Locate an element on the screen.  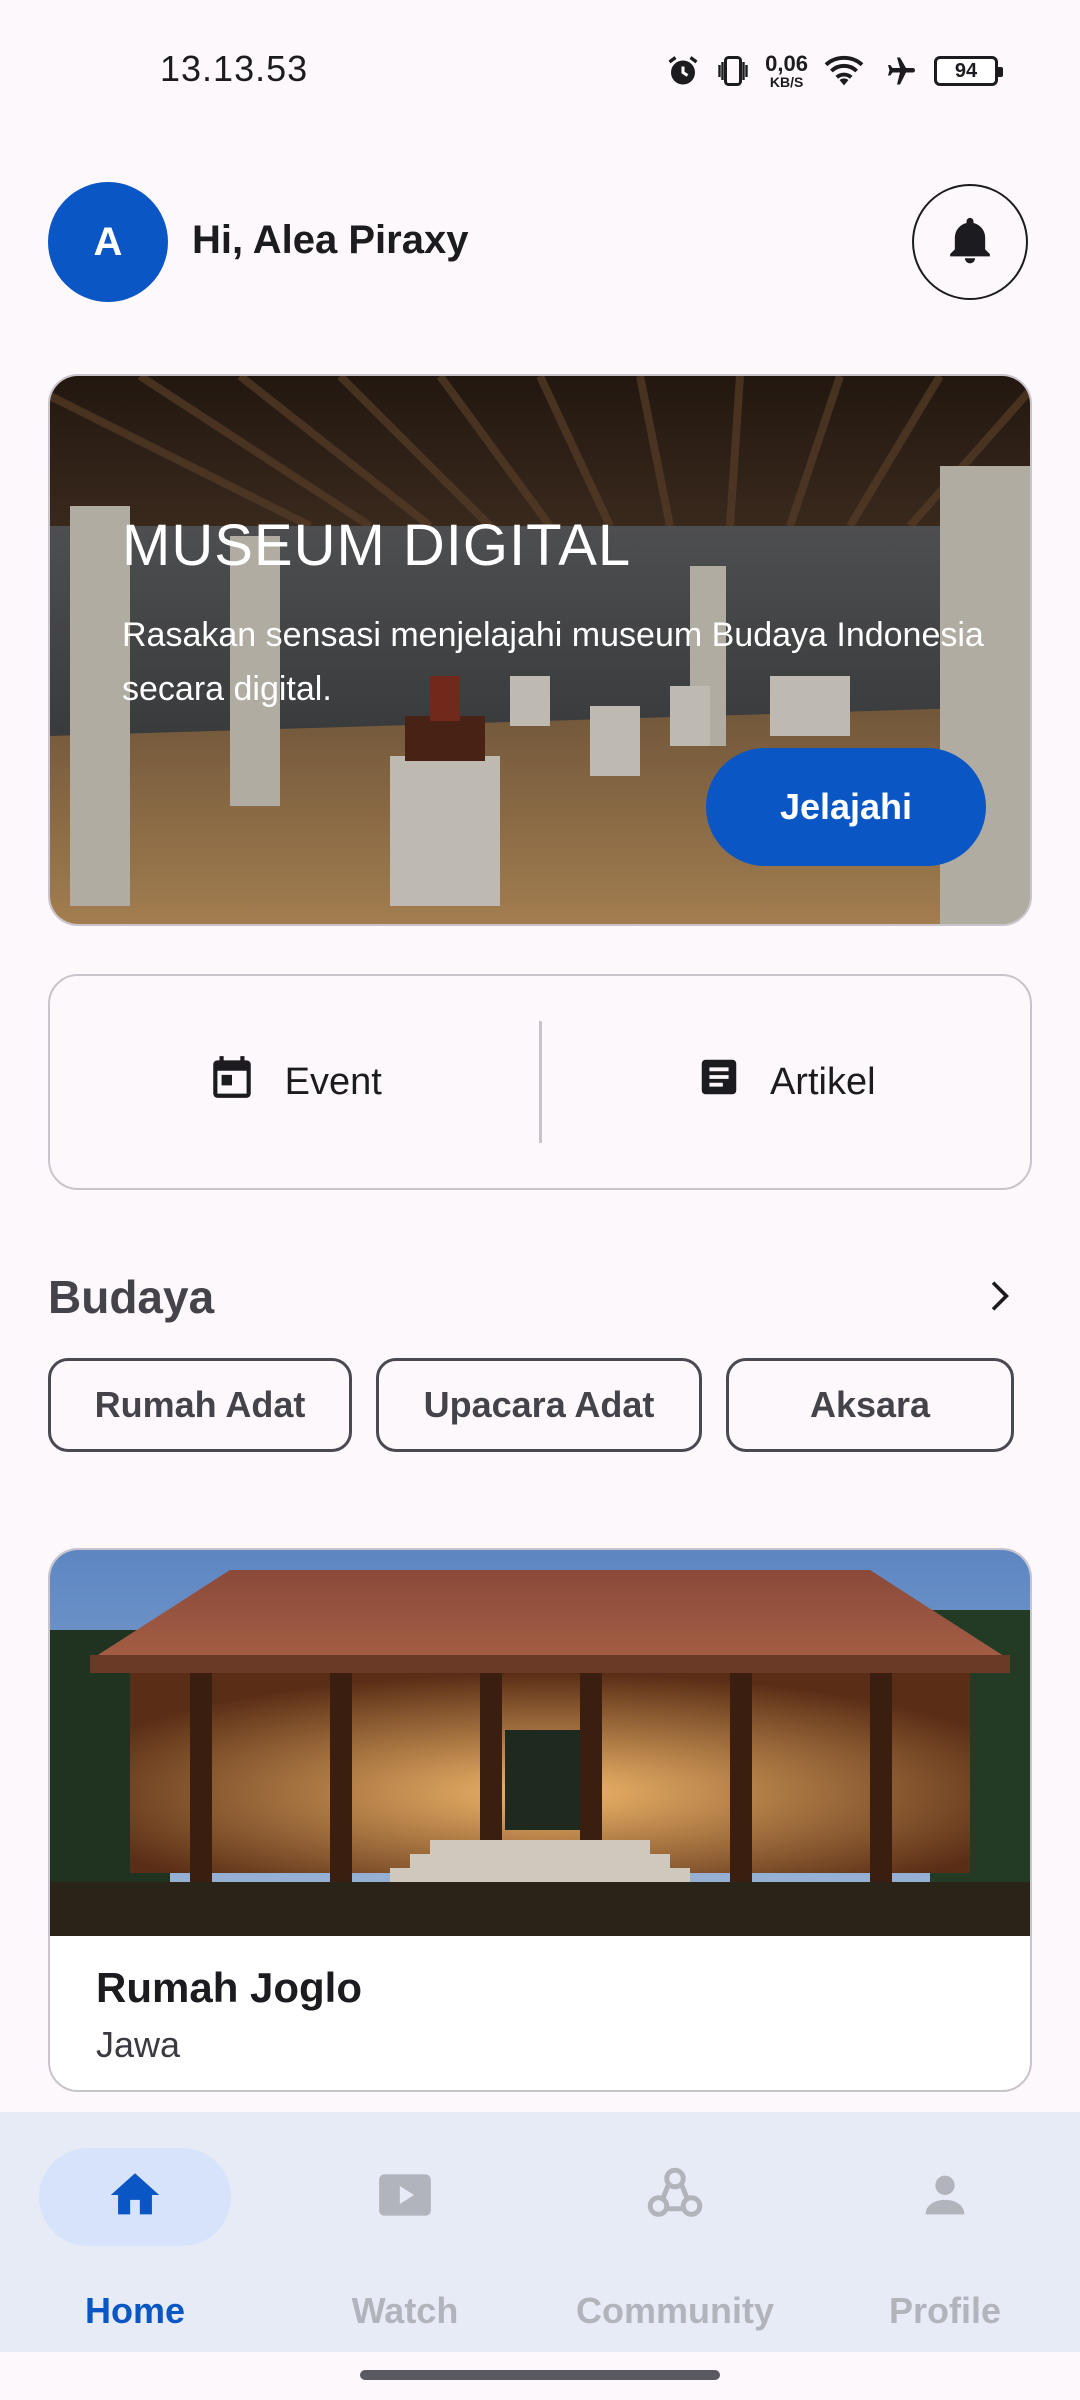
nav-community-label: Community is located at coordinates (675, 2310).